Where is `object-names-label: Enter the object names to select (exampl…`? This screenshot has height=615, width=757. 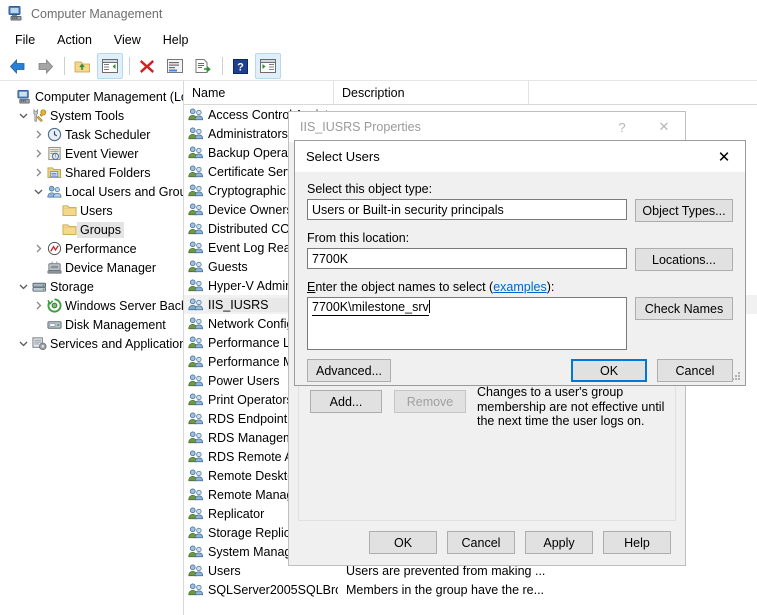
object-names-label: Enter the object names to select (exampl… is located at coordinates (431, 287).